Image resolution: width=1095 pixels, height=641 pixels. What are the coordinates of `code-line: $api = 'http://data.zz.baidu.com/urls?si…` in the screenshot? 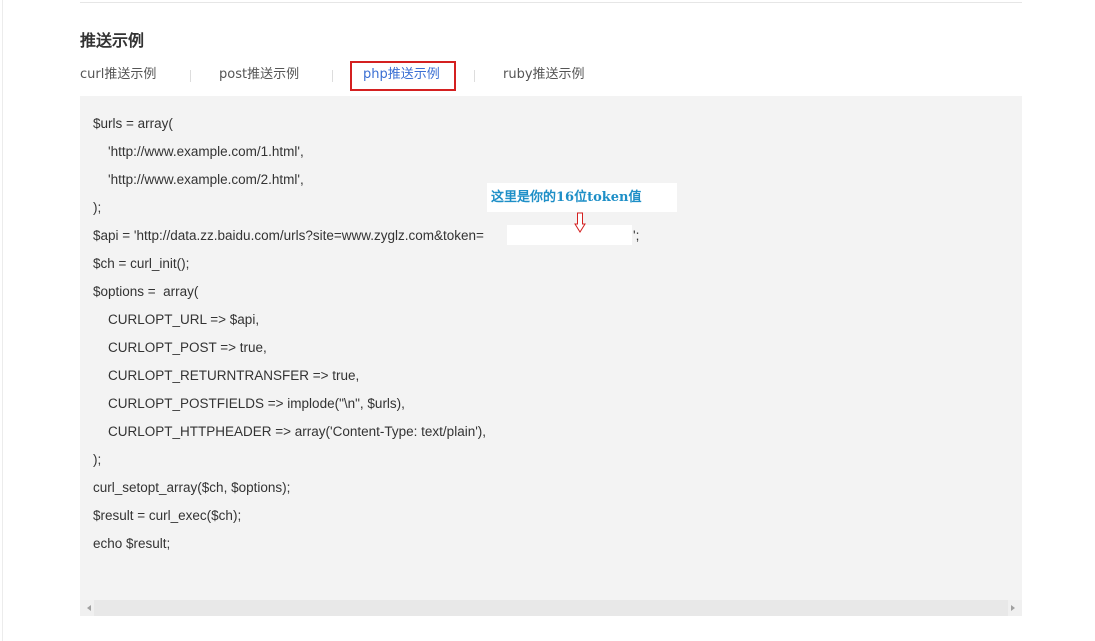 It's located at (288, 235).